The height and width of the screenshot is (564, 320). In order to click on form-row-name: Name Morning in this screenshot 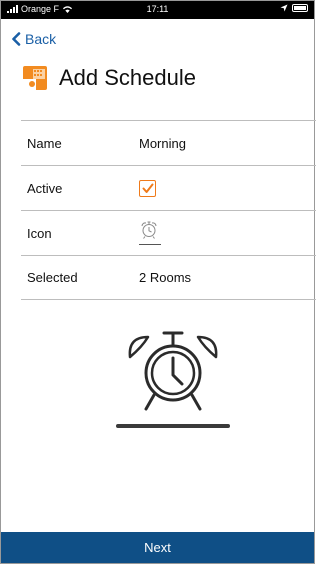, I will do `click(168, 142)`.